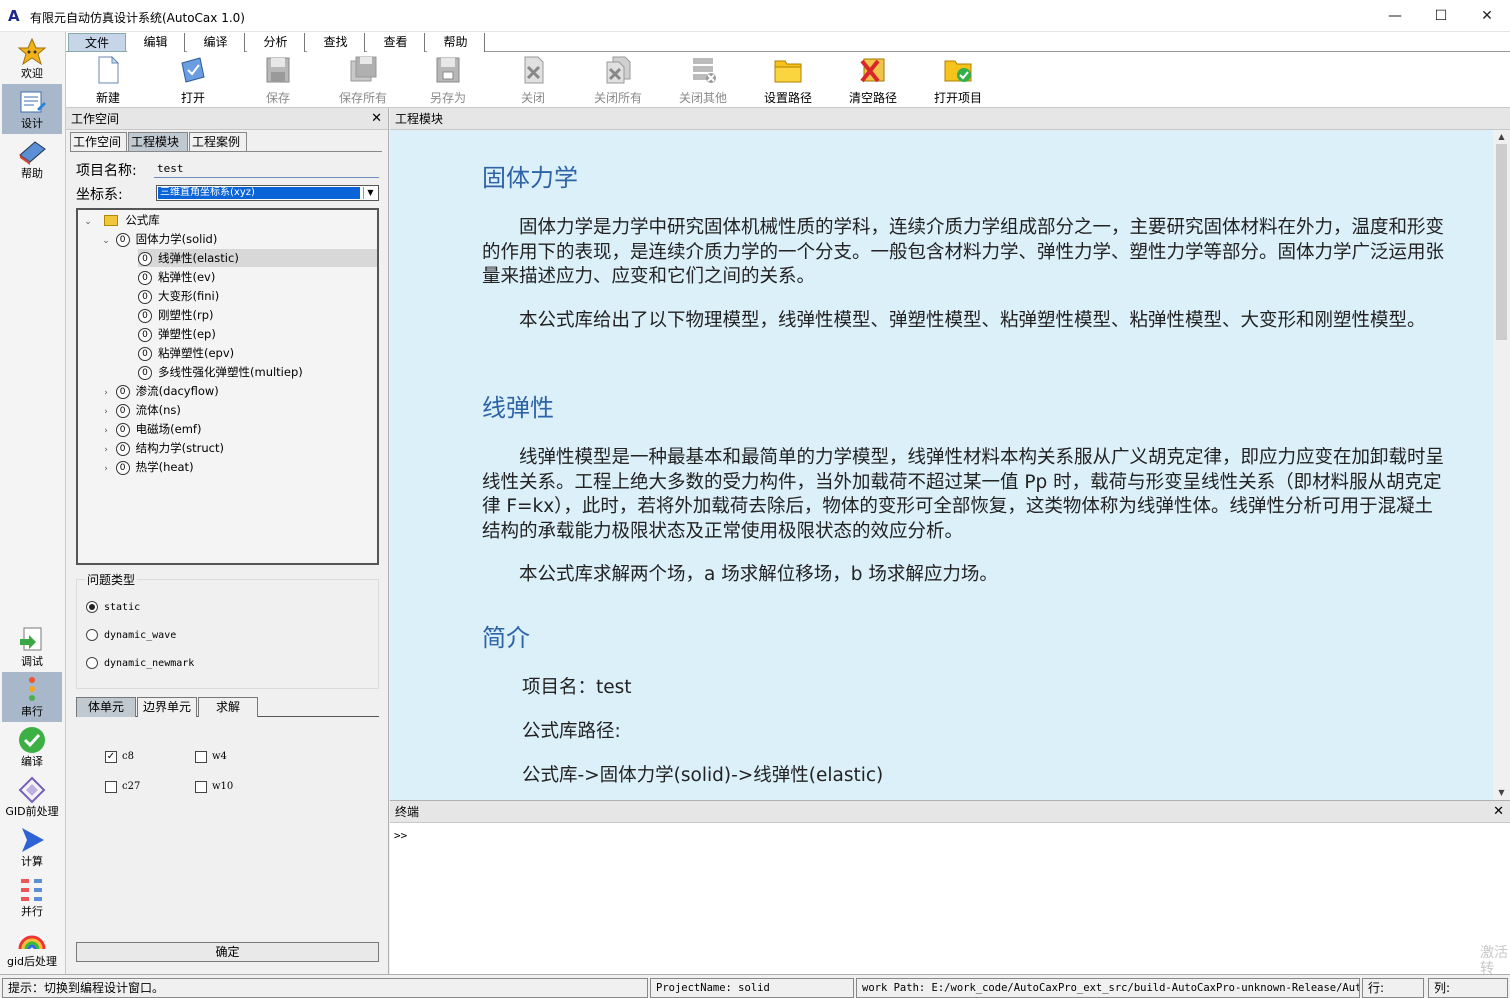 This screenshot has height=998, width=1510. What do you see at coordinates (336, 42) in the screenshot?
I see `menu-find: 查找` at bounding box center [336, 42].